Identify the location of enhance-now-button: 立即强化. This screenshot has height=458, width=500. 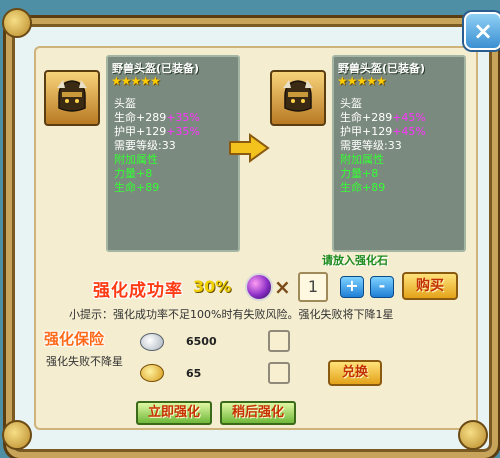
(174, 413).